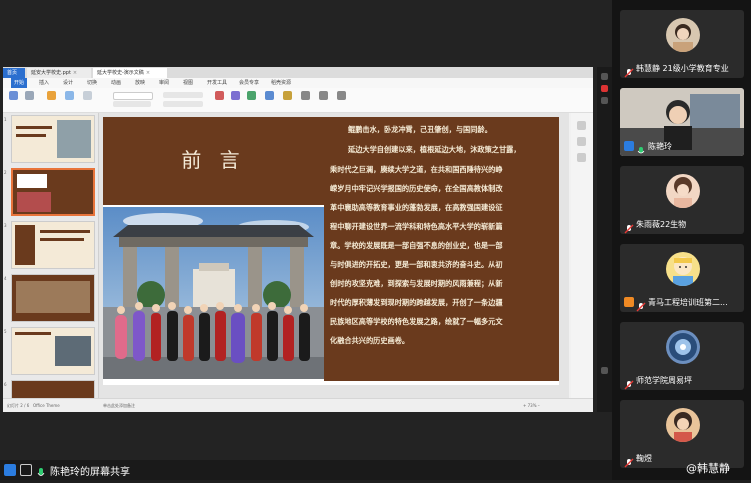 This screenshot has width=751, height=483. I want to click on animation-pane-icon, so click(581, 141).